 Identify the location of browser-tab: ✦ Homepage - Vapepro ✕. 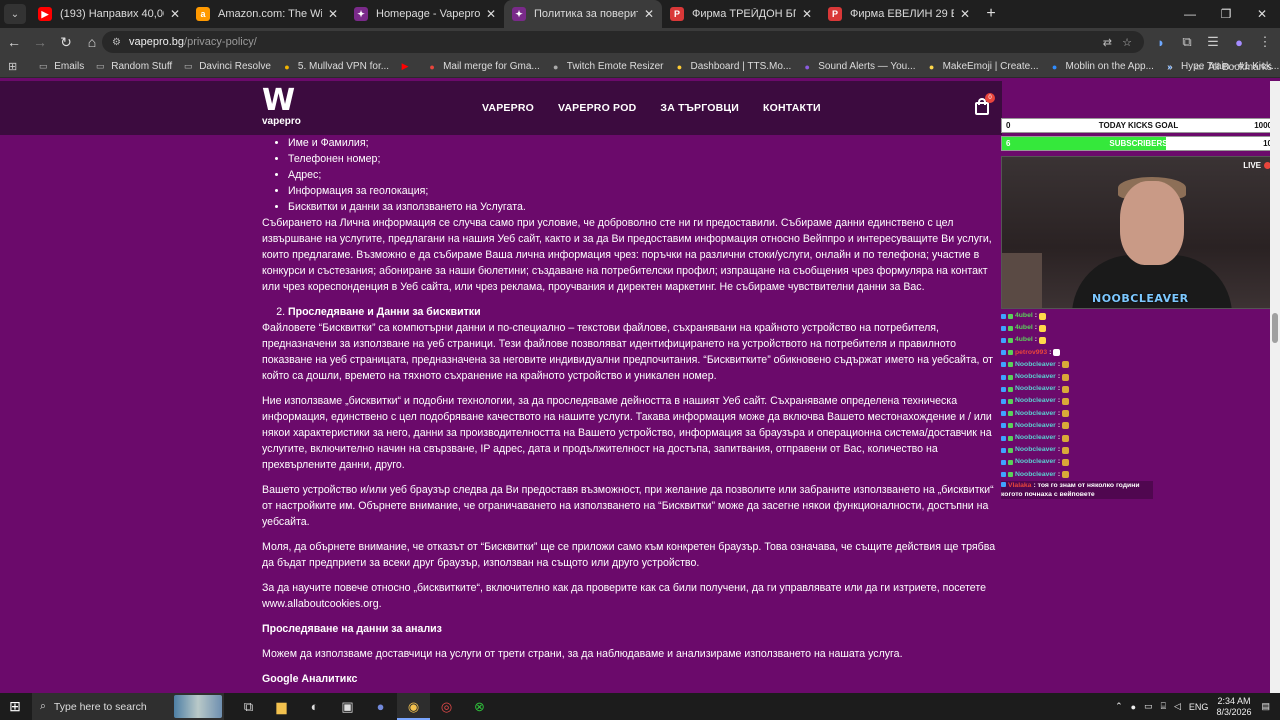
(425, 14).